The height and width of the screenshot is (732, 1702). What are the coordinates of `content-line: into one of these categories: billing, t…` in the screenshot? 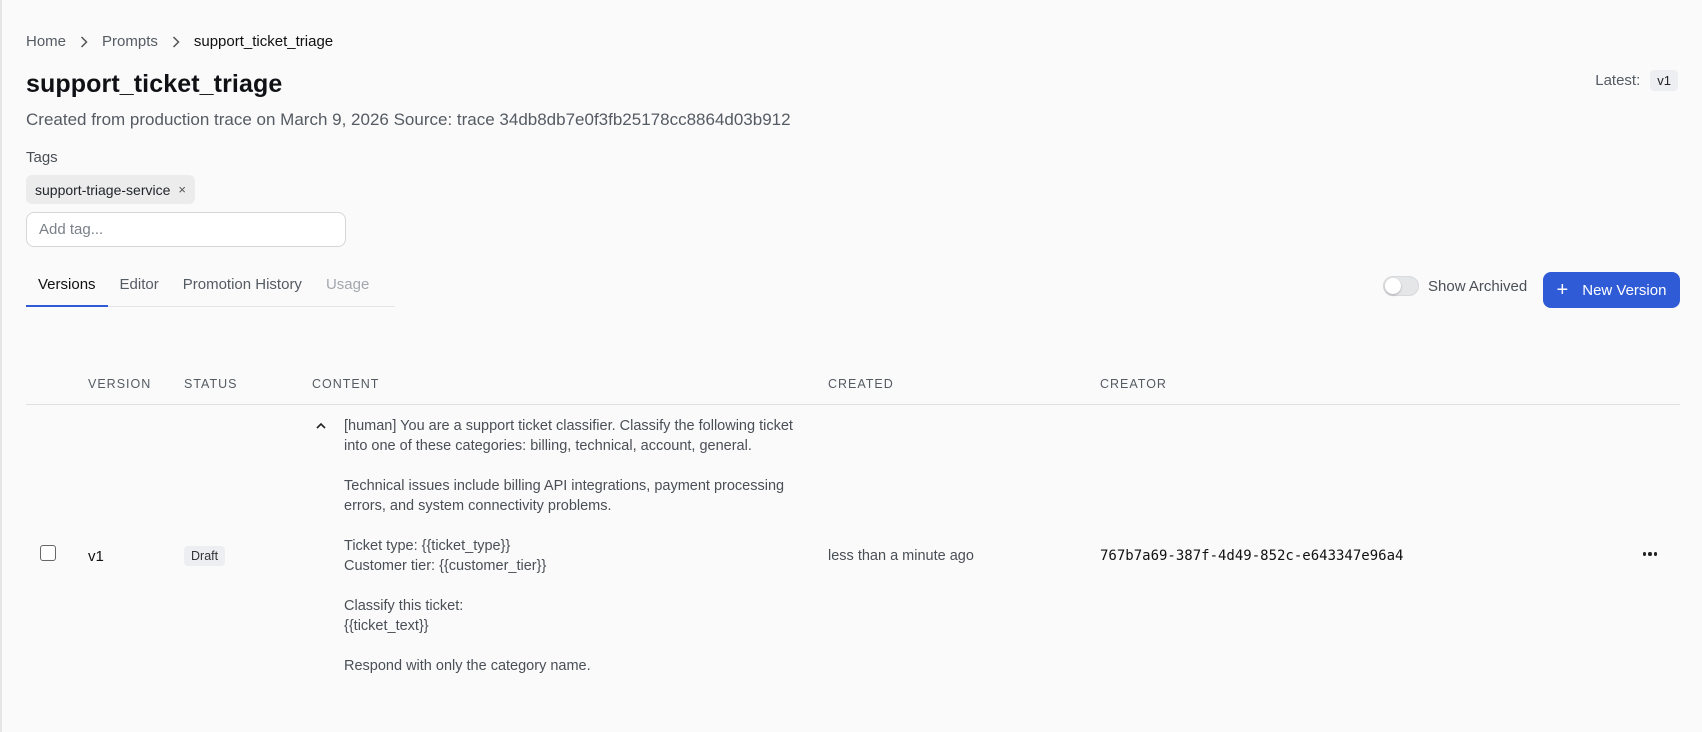 It's located at (548, 446).